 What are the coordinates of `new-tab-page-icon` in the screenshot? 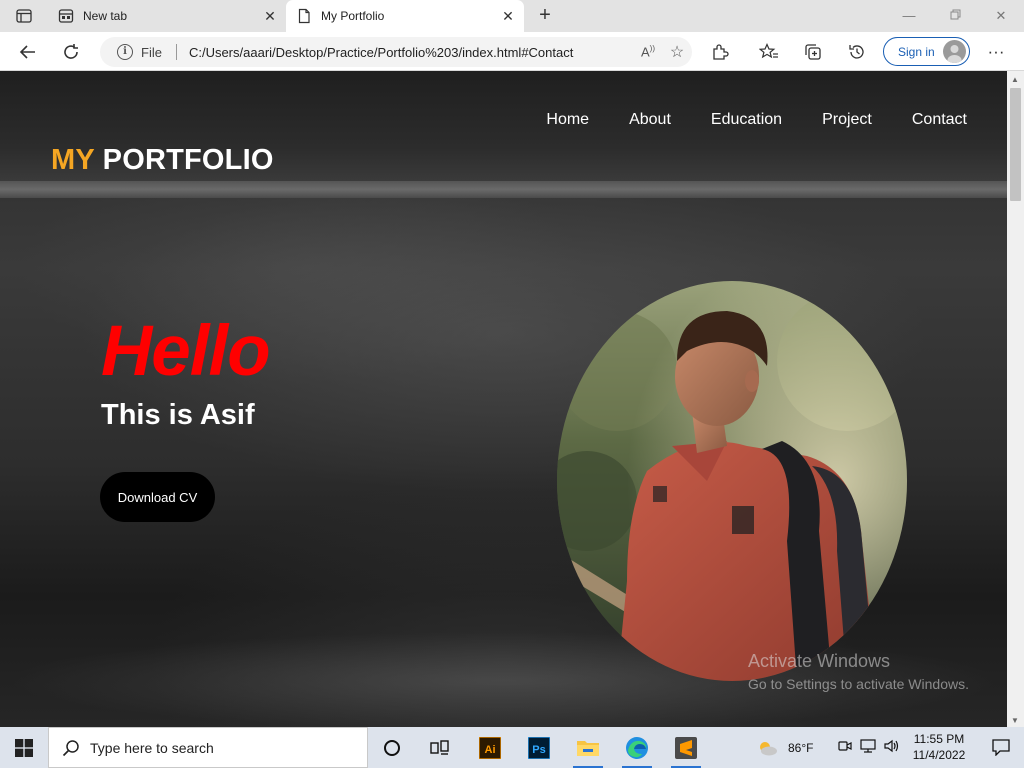 It's located at (66, 16).